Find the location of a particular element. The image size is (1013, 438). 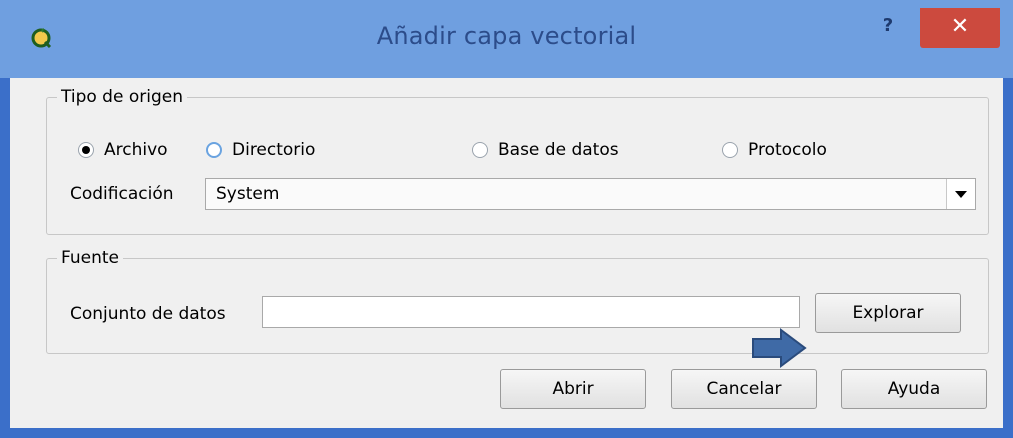

radio-checked-icon is located at coordinates (86, 150).